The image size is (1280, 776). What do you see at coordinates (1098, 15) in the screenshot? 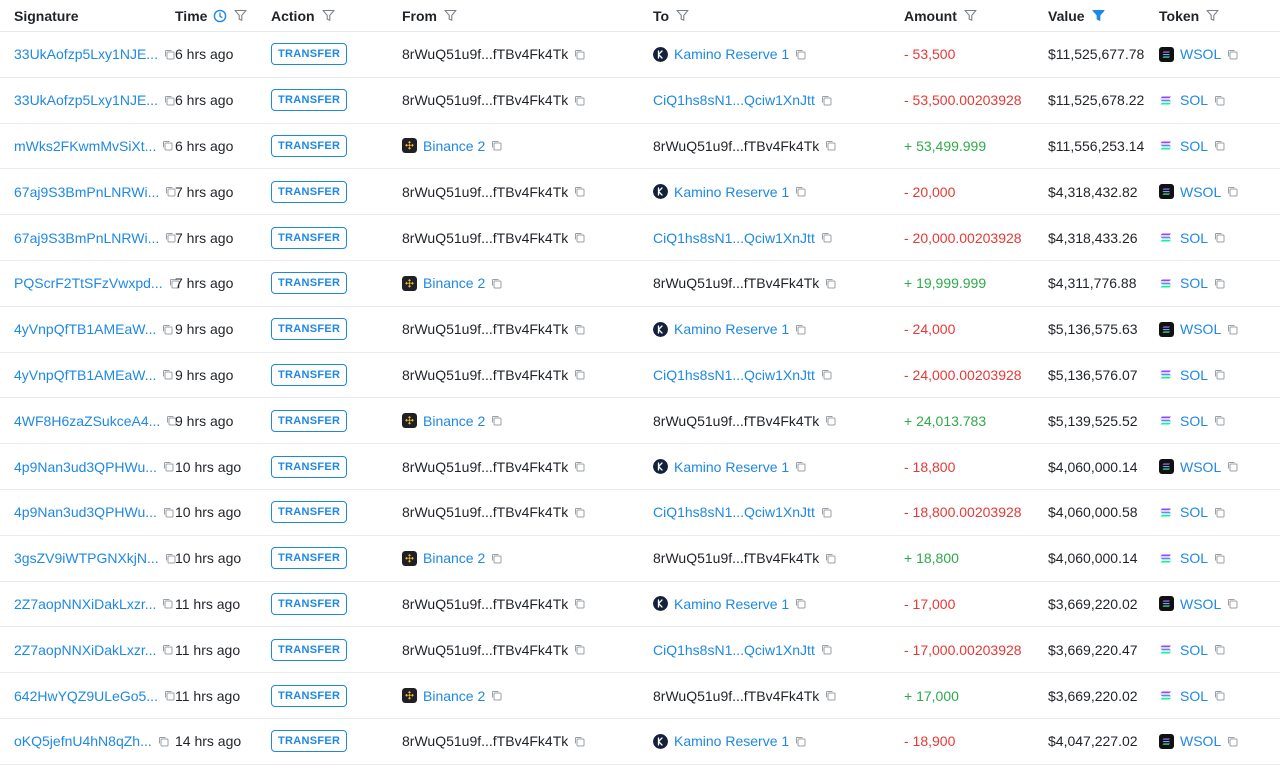
I see `active-filter-icon` at bounding box center [1098, 15].